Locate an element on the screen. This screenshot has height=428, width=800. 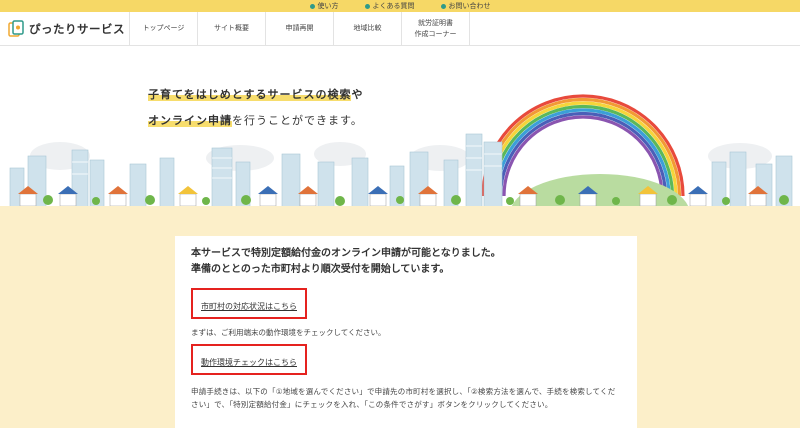
utility-link-contact: お問い合わせ is located at coordinates (465, 6).